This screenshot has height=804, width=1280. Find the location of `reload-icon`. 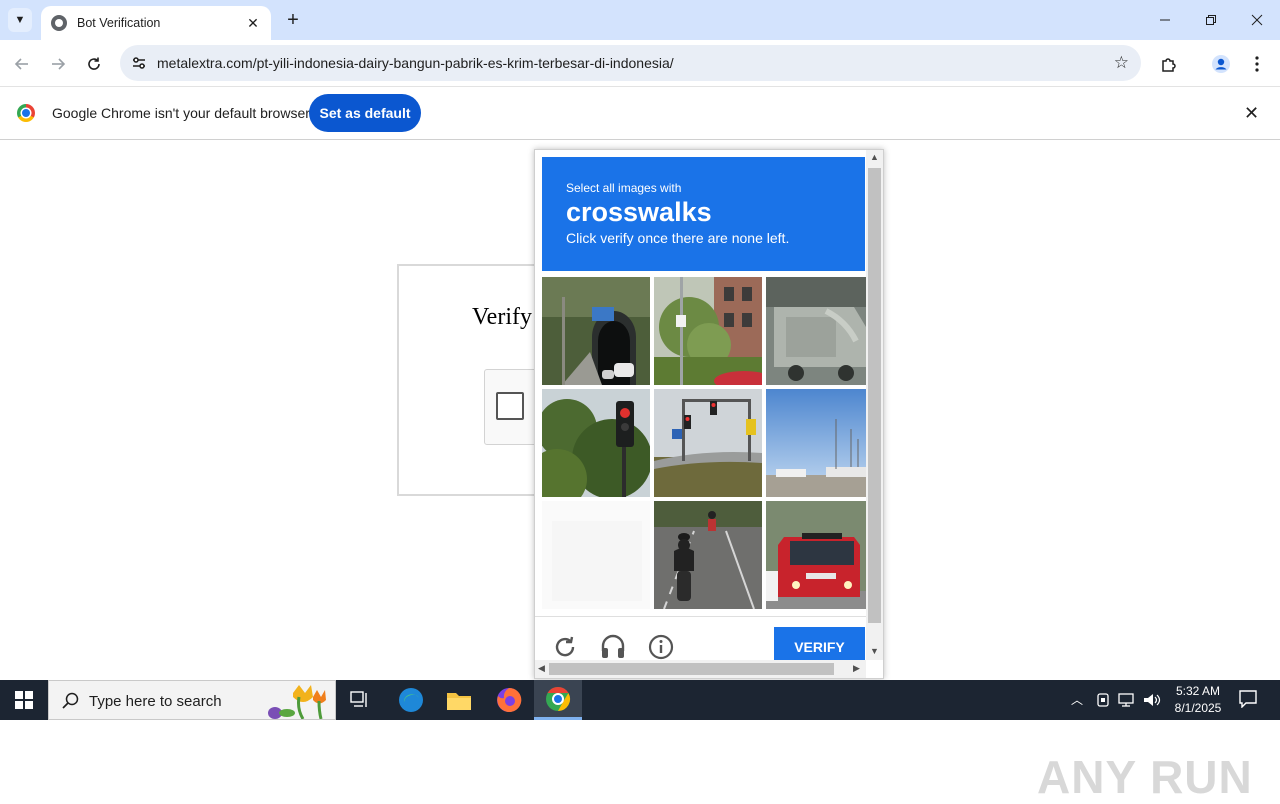

reload-icon is located at coordinates (94, 63).